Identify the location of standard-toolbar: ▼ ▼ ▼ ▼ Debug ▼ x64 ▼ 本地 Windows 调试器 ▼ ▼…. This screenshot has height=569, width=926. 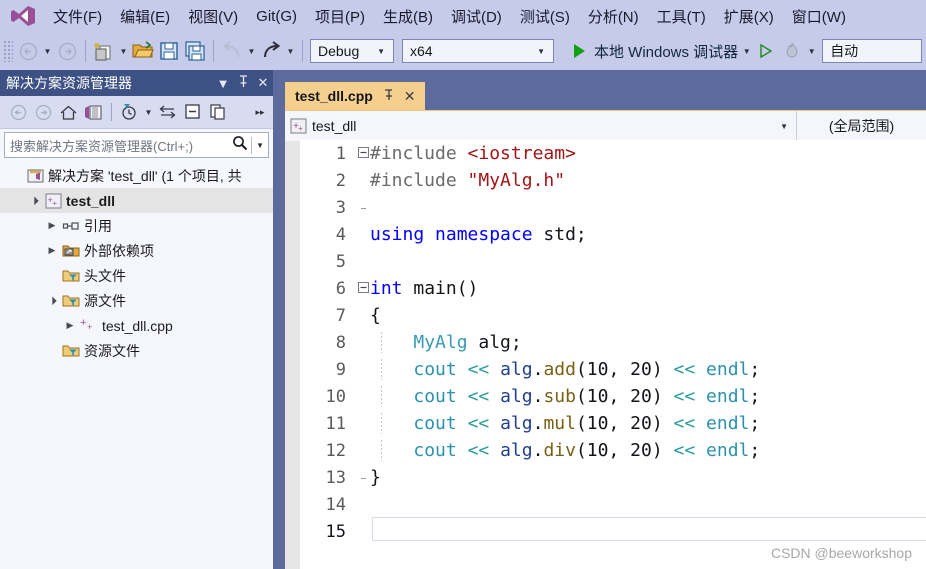
(463, 51).